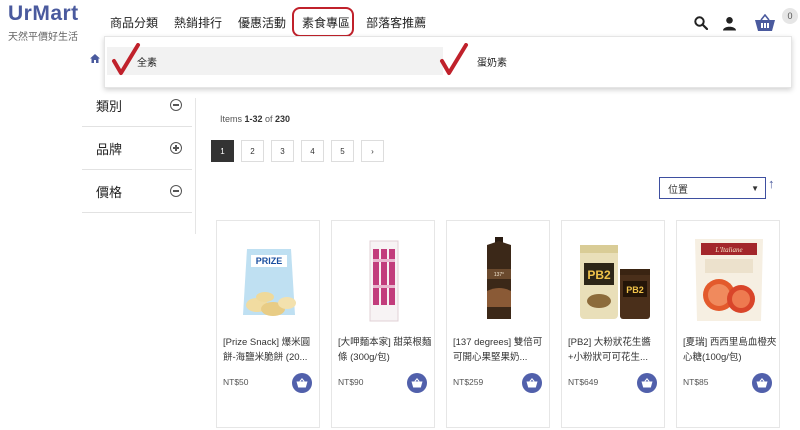  Describe the element at coordinates (468, 382) in the screenshot. I see `product-price: NT$259` at that location.